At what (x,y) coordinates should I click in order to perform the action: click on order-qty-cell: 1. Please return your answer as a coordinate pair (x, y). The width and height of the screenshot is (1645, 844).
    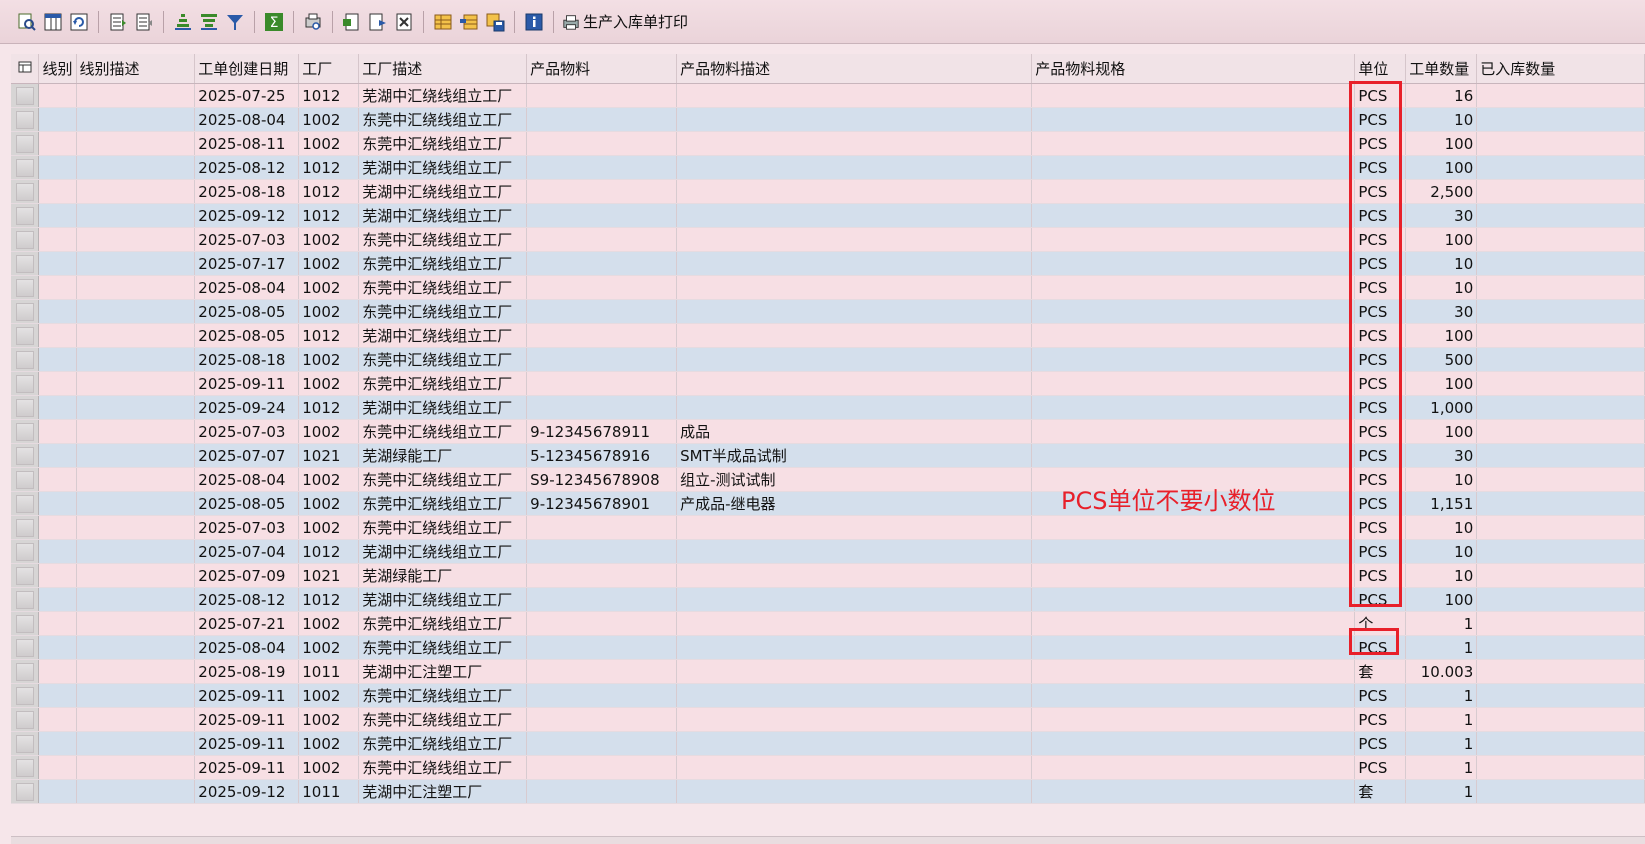
    Looking at the image, I should click on (1441, 647).